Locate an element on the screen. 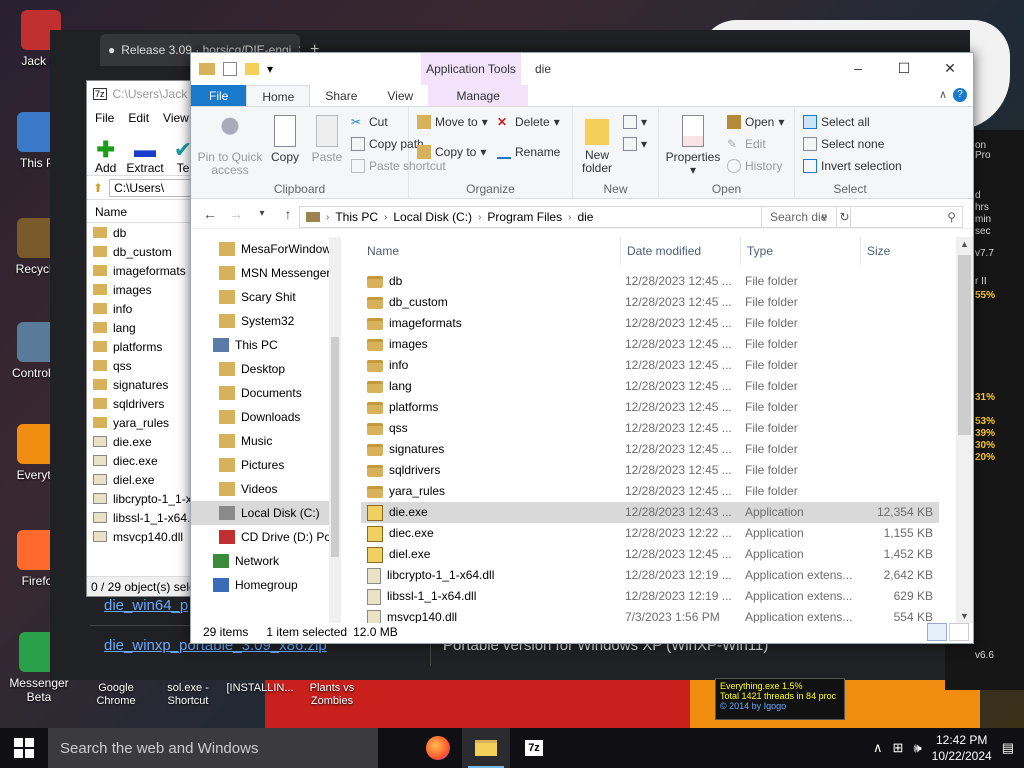 This screenshot has width=1024, height=768. nav-item: Videos is located at coordinates (266, 489).